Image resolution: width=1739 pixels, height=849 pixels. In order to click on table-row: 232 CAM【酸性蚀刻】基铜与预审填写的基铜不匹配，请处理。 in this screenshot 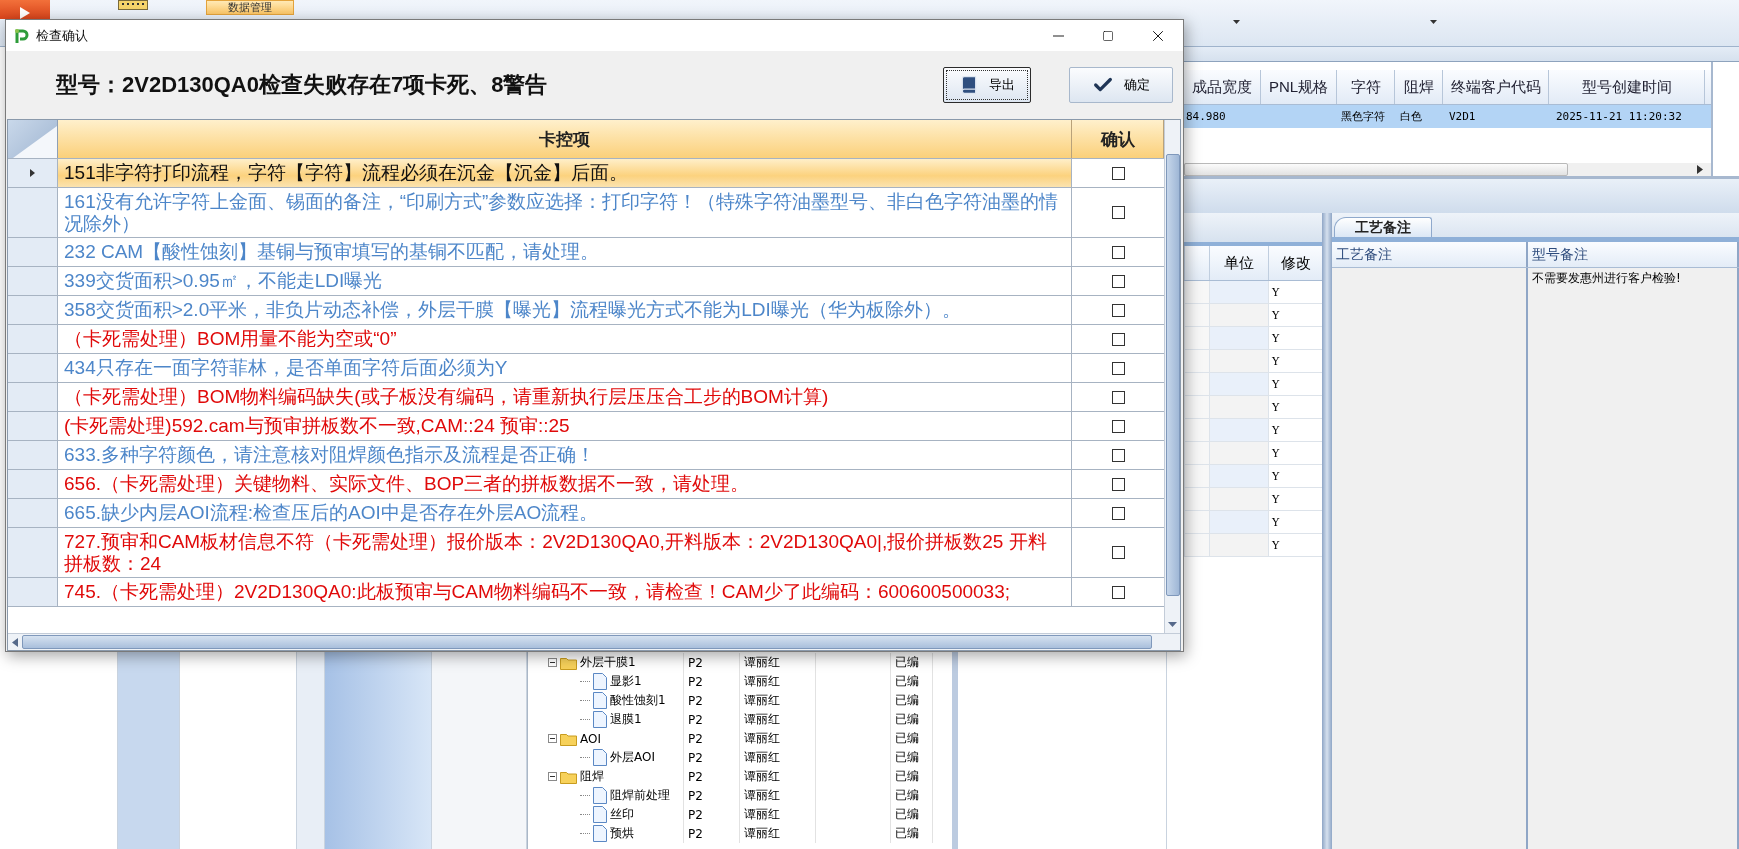, I will do `click(586, 252)`.